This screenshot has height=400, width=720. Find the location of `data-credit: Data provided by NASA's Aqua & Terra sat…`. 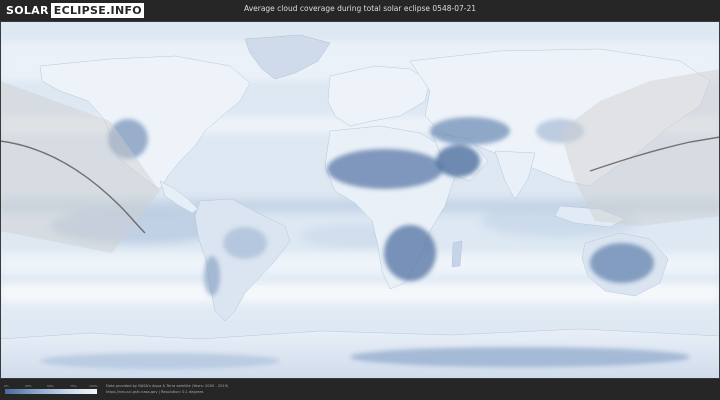

data-credit: Data provided by NASA's Aqua & Terra sat… is located at coordinates (167, 386).